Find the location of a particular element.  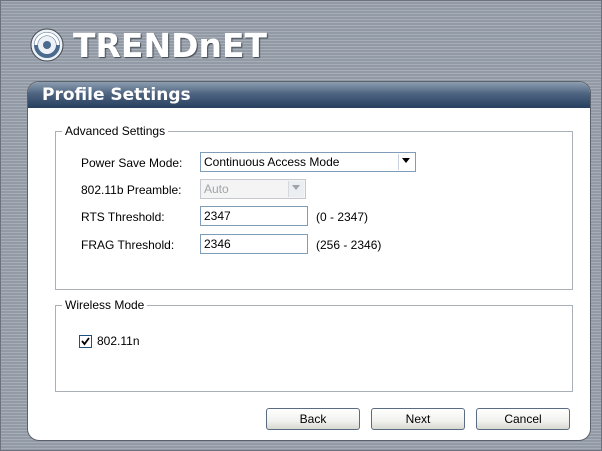

advanced-settings-legend: Advanced Settings is located at coordinates (115, 131).